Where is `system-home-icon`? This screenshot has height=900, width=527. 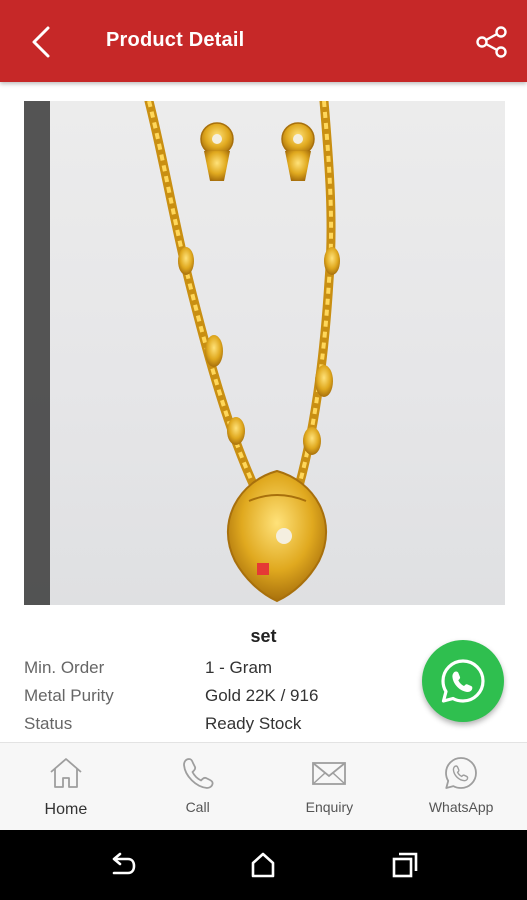 system-home-icon is located at coordinates (263, 865).